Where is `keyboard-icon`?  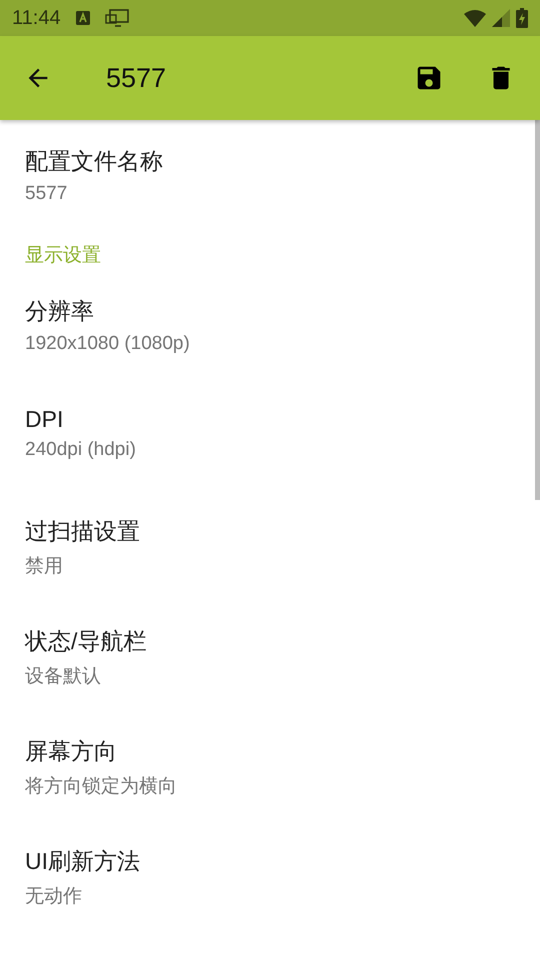 keyboard-icon is located at coordinates (82, 18).